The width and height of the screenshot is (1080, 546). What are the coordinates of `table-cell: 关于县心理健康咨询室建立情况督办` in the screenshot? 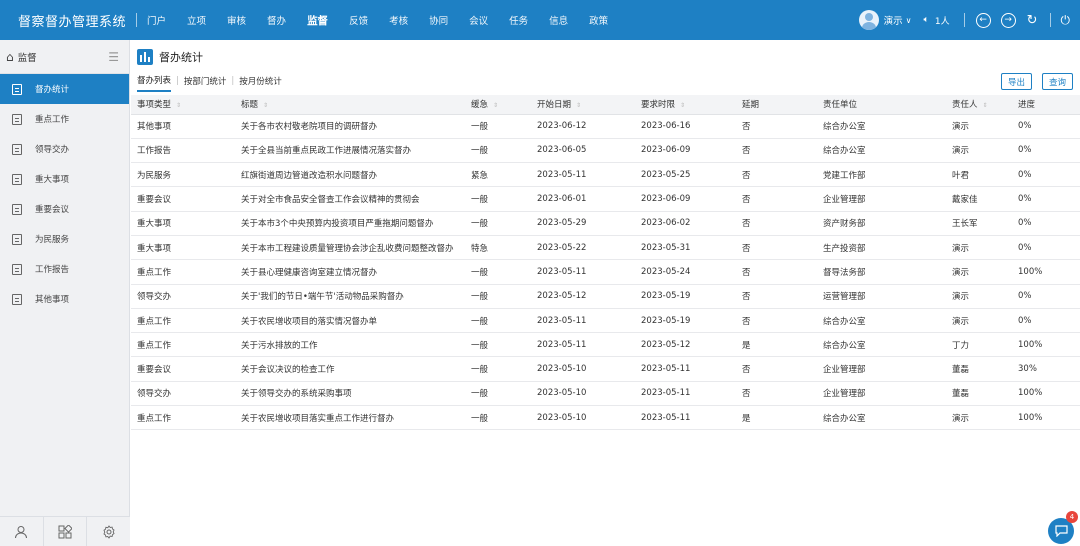 It's located at (350, 272).